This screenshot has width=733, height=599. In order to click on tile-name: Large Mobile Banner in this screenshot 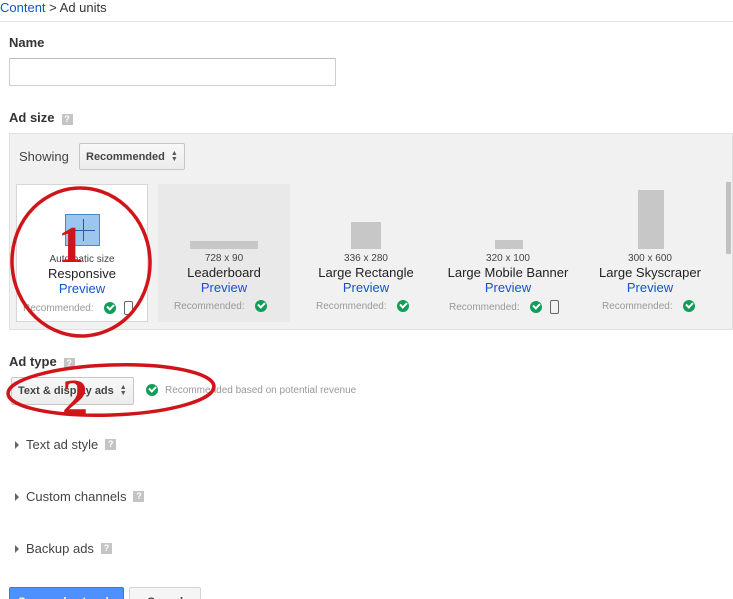, I will do `click(508, 272)`.